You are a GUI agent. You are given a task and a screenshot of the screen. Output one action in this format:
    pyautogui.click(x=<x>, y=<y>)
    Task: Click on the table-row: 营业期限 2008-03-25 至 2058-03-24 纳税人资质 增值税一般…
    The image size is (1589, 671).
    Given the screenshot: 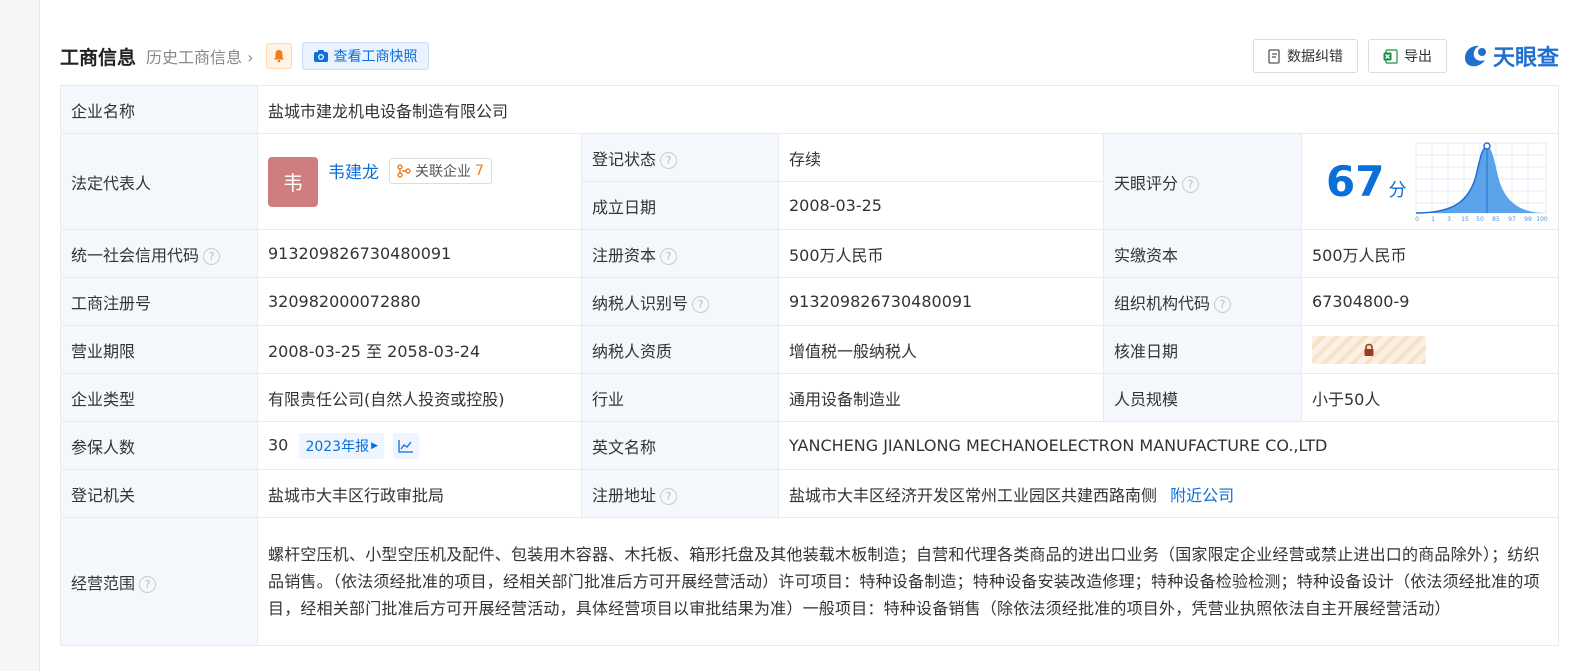 What is the action you would take?
    pyautogui.click(x=809, y=349)
    